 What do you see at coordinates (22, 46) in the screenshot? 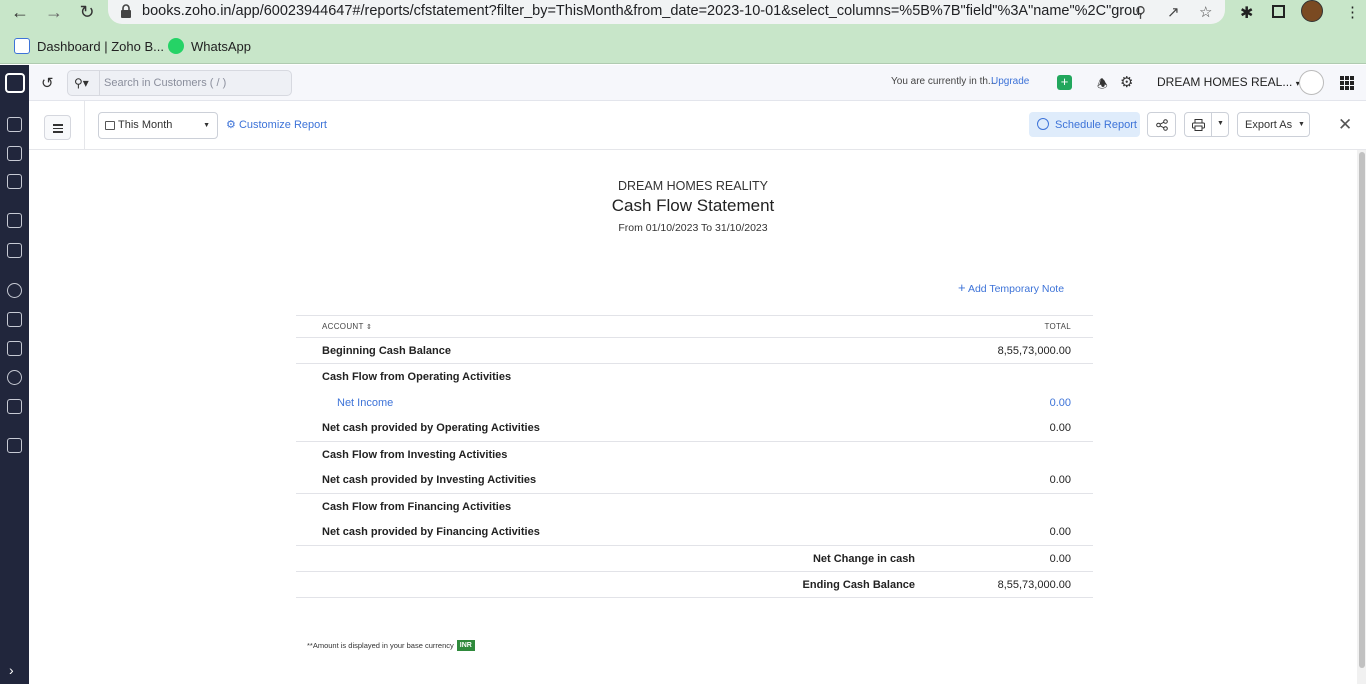
I see `zoho-books-icon` at bounding box center [22, 46].